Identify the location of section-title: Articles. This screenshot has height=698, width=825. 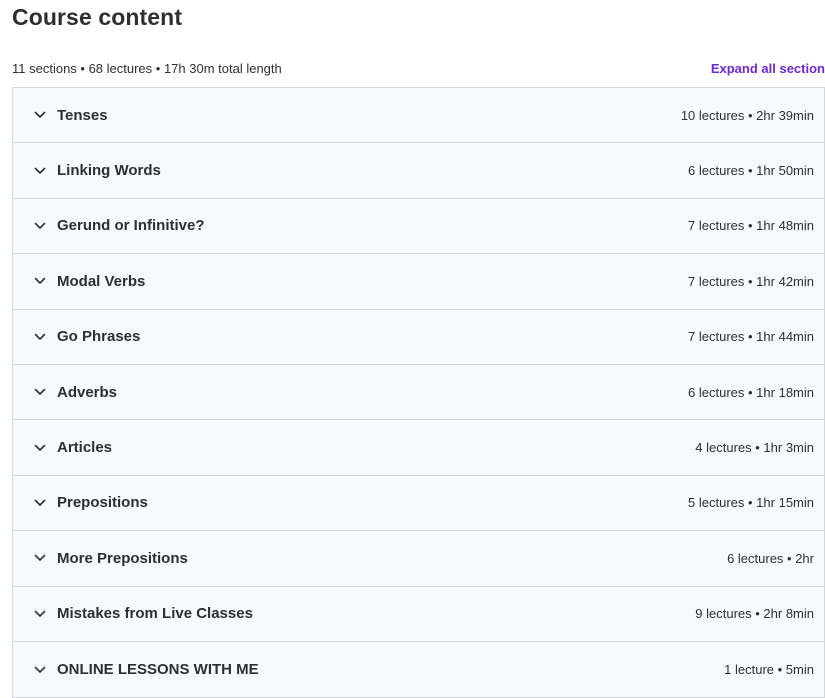
(85, 448).